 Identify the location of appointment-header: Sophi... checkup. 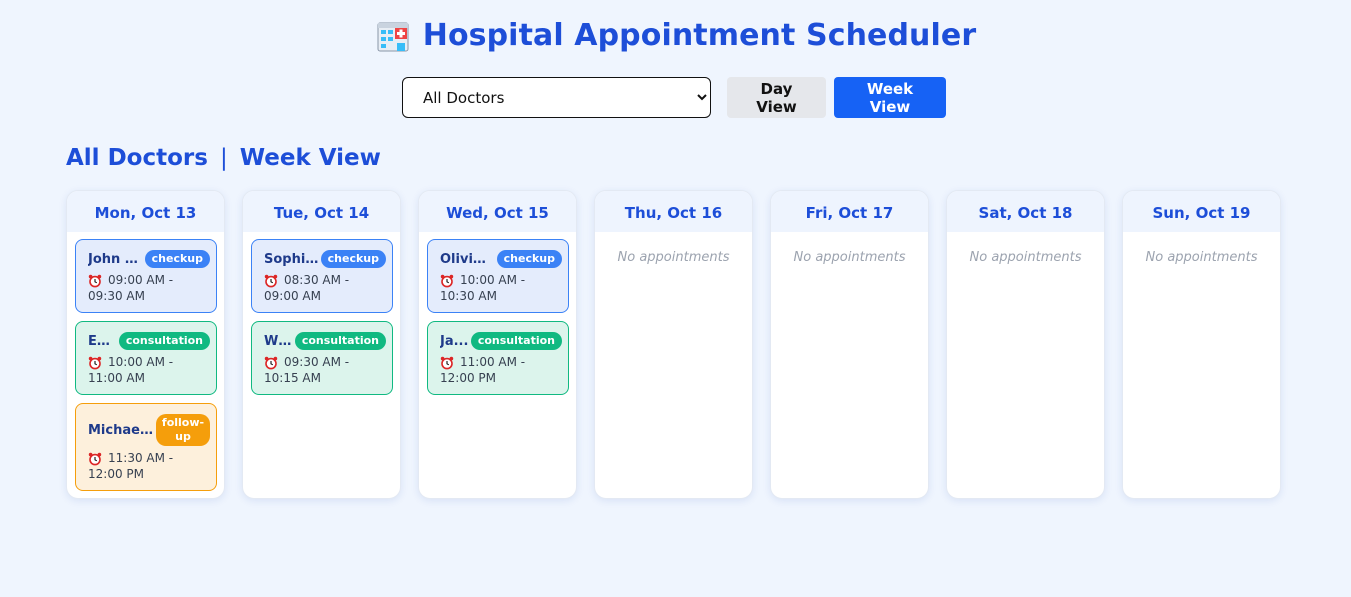
(325, 259).